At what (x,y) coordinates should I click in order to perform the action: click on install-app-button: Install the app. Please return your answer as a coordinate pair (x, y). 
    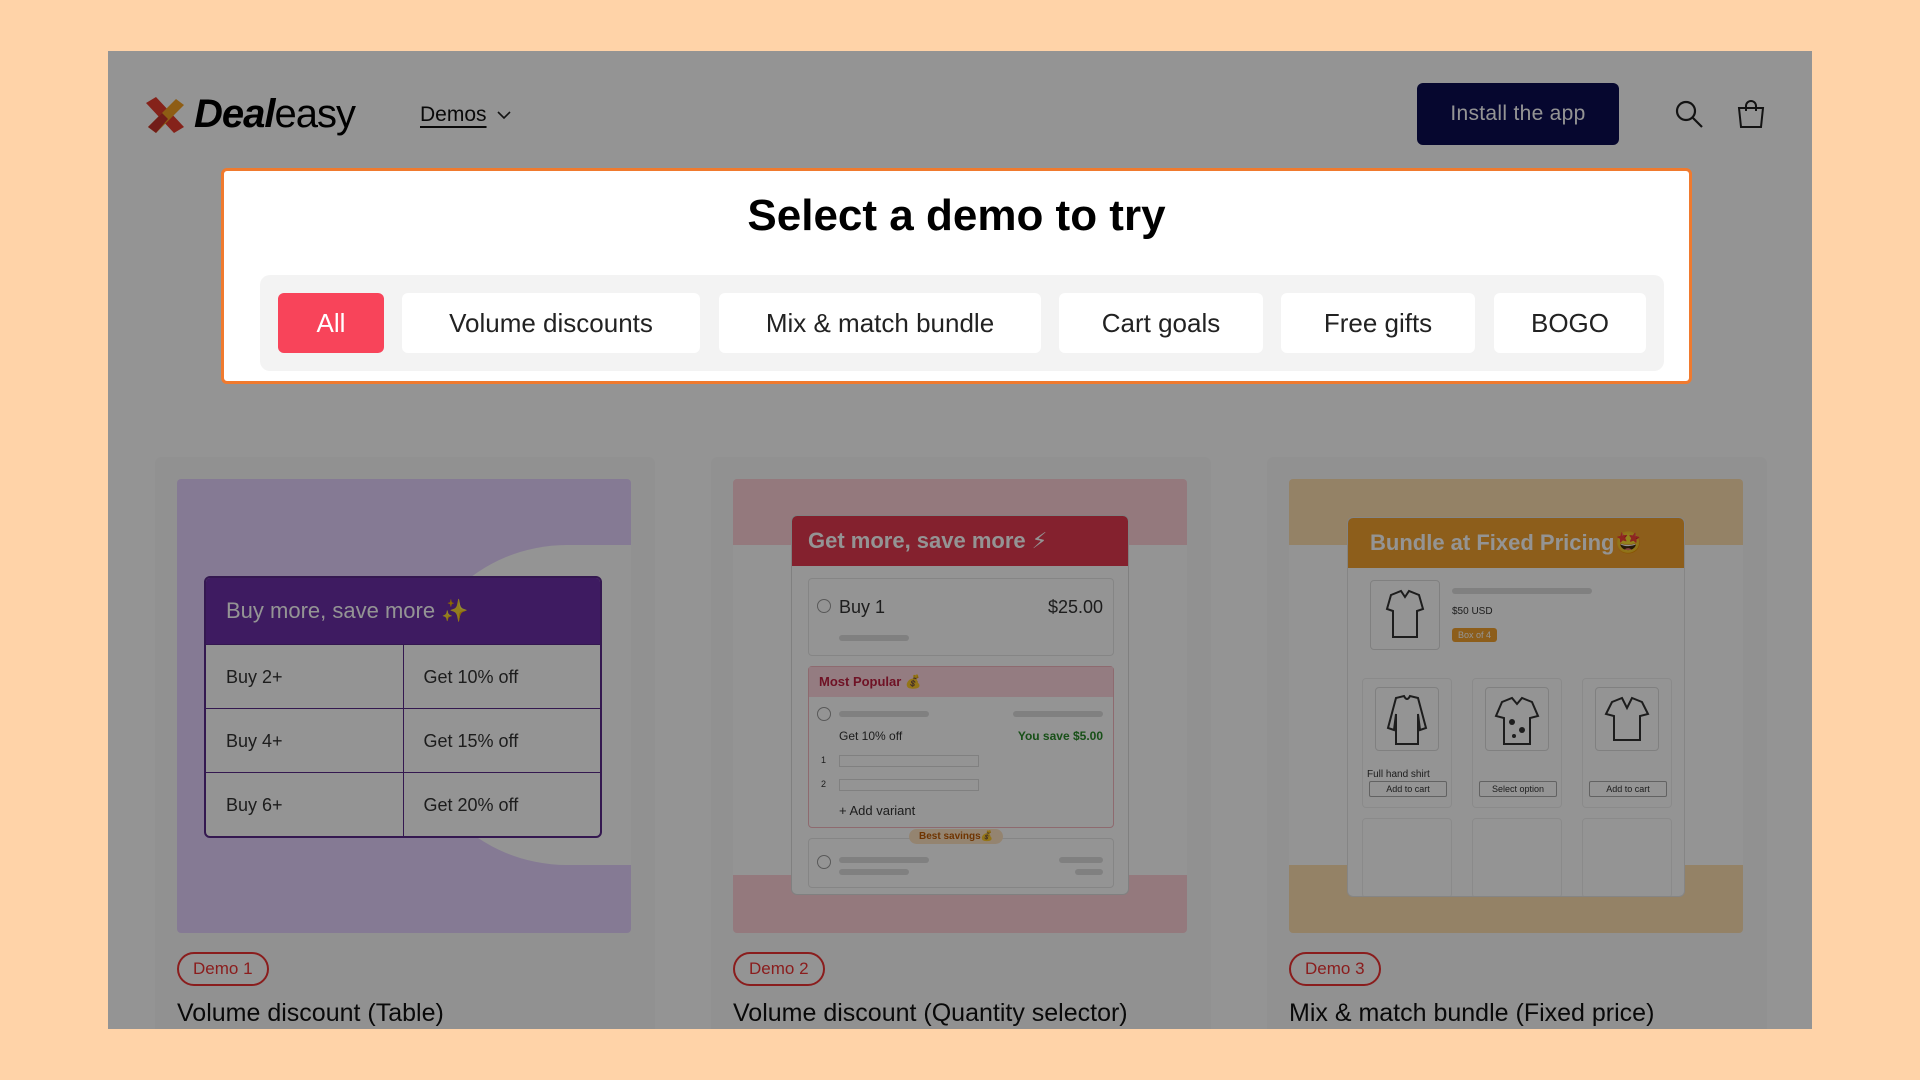
    Looking at the image, I should click on (1518, 114).